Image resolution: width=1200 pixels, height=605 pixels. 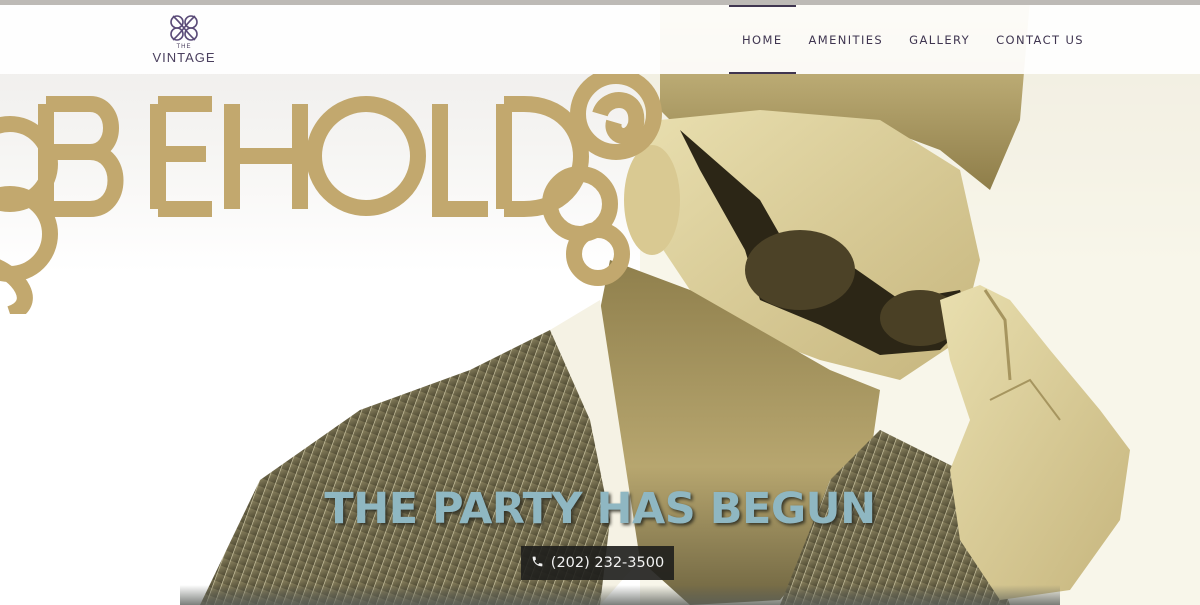 What do you see at coordinates (184, 57) in the screenshot?
I see `logo-name: VINTAGE` at bounding box center [184, 57].